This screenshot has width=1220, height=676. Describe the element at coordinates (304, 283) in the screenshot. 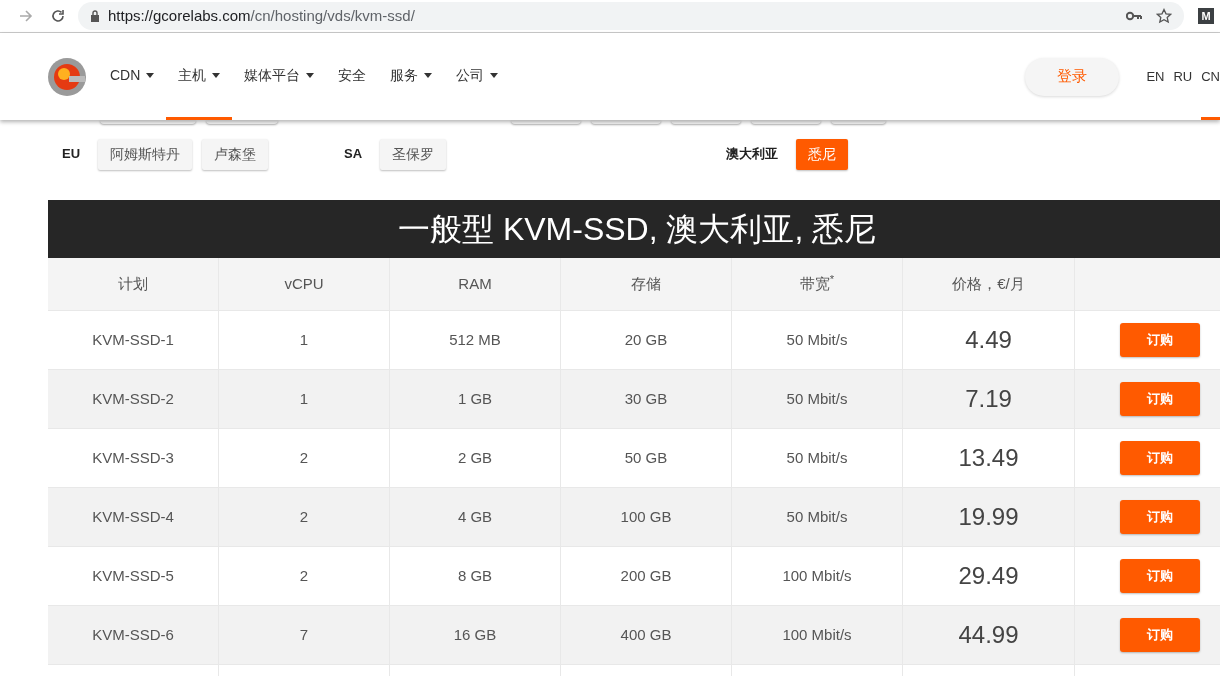

I see `column-header: vCPU` at that location.